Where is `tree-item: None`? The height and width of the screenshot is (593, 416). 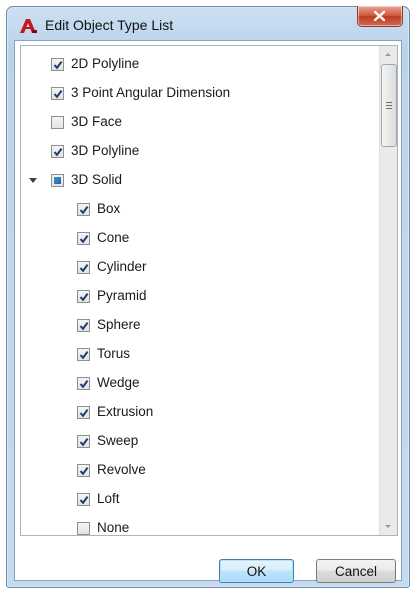
tree-item: None is located at coordinates (198, 524).